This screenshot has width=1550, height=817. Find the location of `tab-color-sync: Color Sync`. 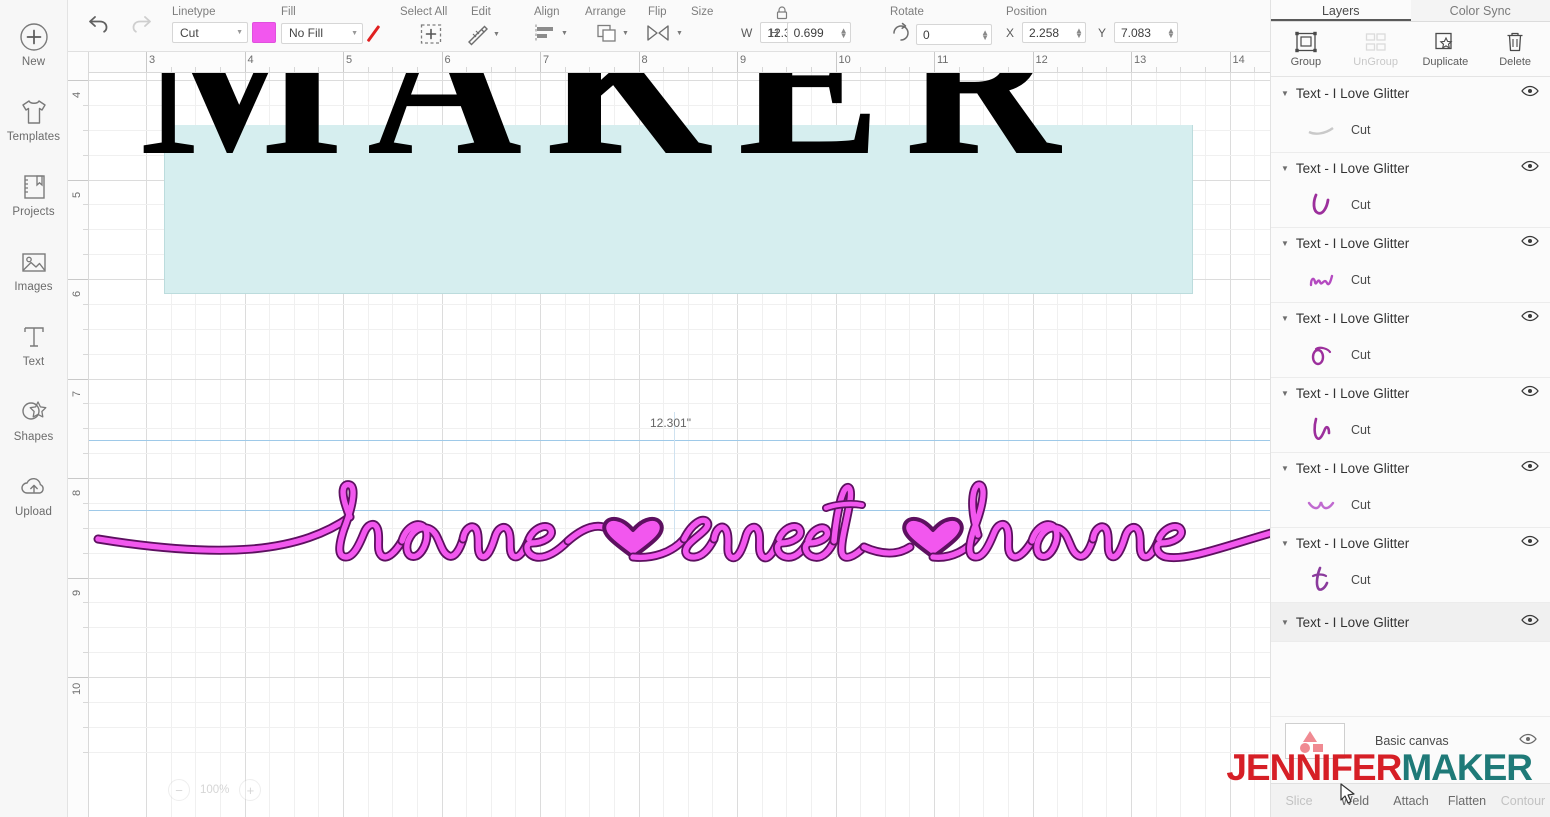

tab-color-sync: Color Sync is located at coordinates (1480, 10).